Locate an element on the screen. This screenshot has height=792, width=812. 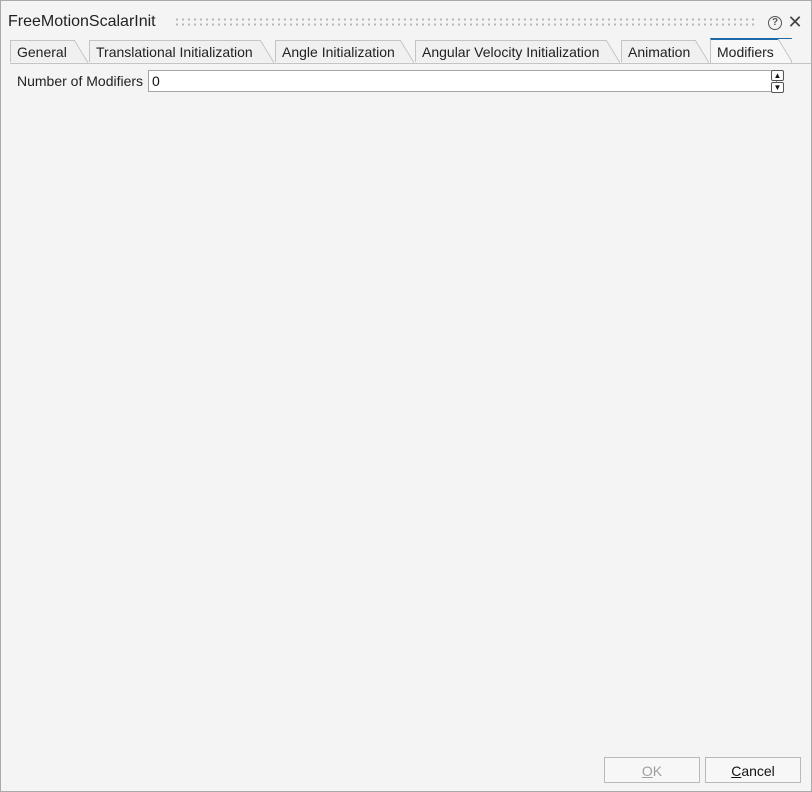
title-bar: FreeMotionScalarInit ? ✕ is located at coordinates (406, 19).